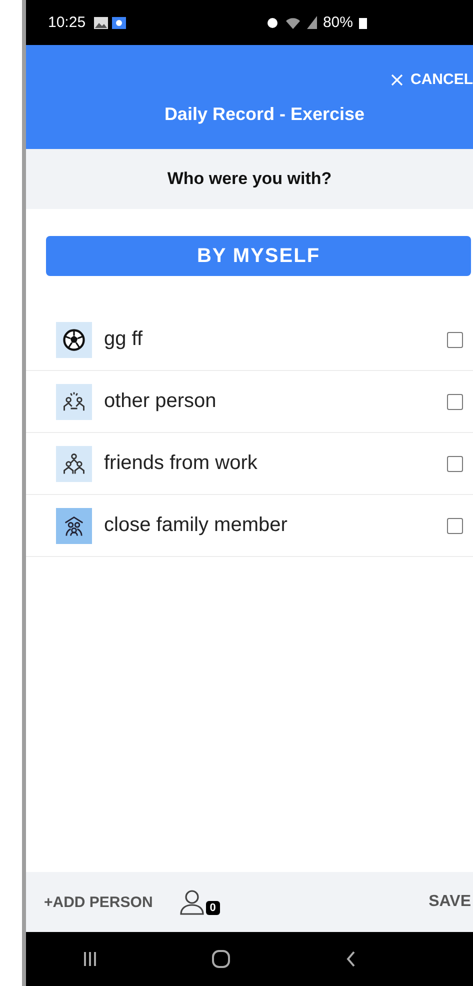 This screenshot has height=986, width=473. I want to click on home-icon, so click(221, 959).